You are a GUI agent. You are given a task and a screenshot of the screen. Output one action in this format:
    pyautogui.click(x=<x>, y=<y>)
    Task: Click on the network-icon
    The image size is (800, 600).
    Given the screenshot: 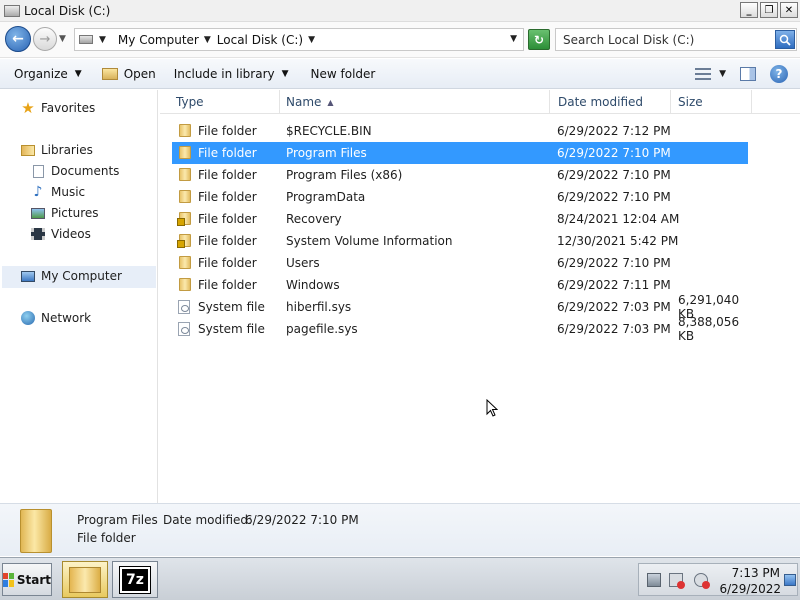 What is the action you would take?
    pyautogui.click(x=28, y=318)
    